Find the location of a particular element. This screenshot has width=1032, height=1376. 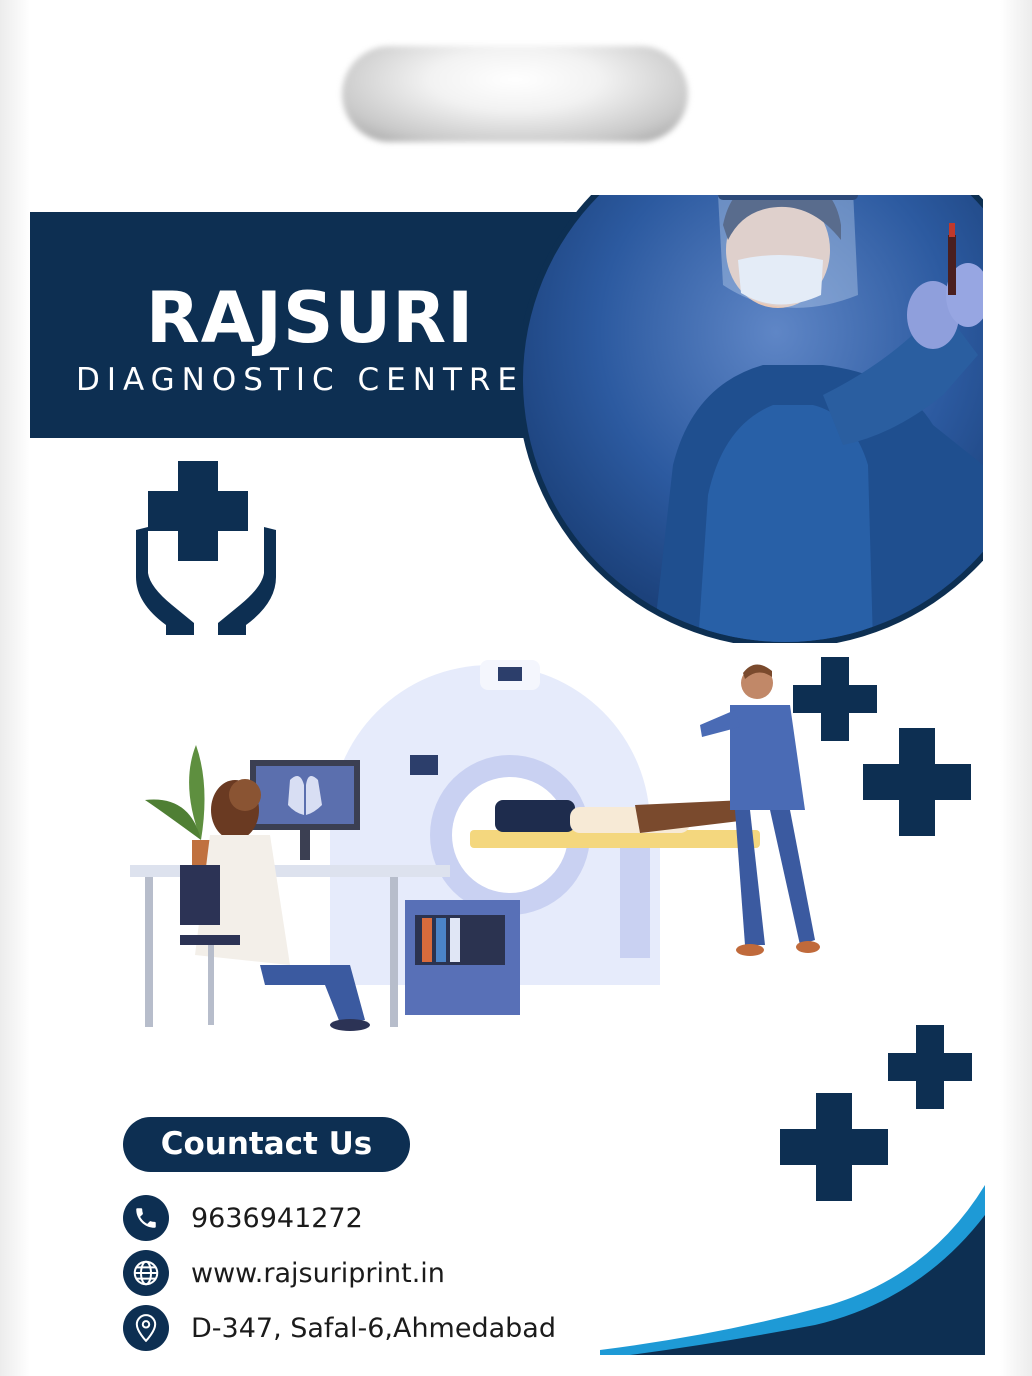

decorative-wave is located at coordinates (792, 1270).